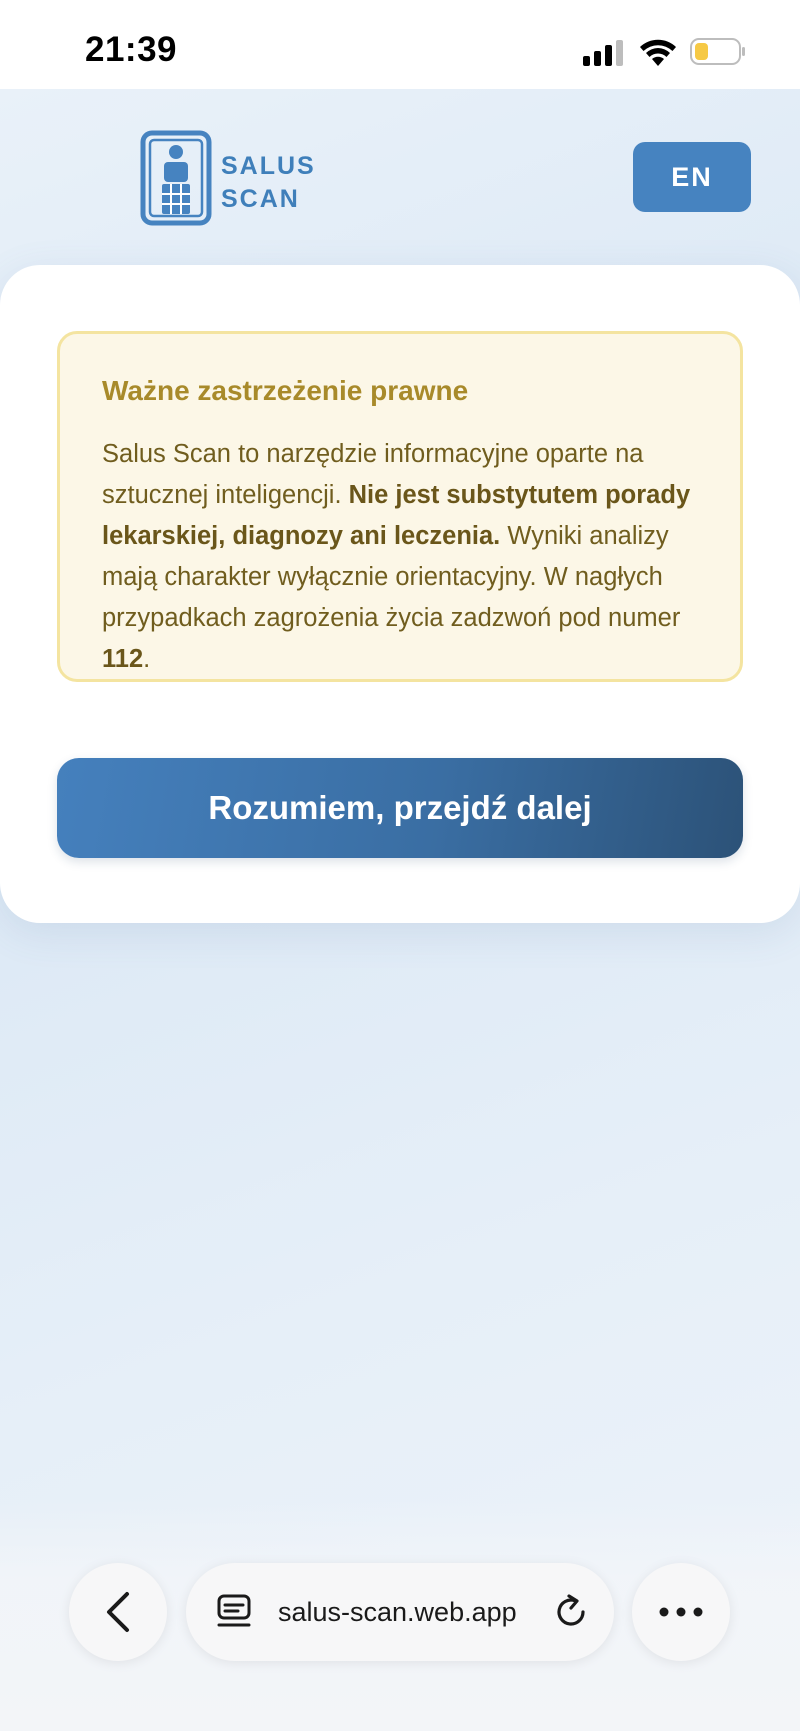 The width and height of the screenshot is (800, 1731). I want to click on logo-line-1: SALUS, so click(268, 166).